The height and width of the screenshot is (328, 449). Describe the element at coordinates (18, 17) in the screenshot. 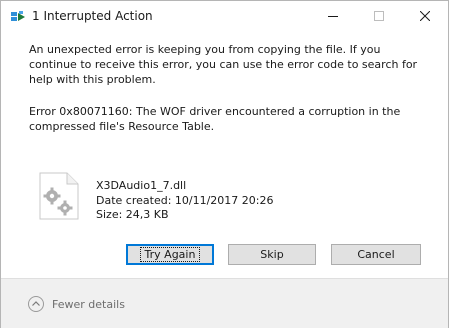

I see `copy-operation-icon` at that location.